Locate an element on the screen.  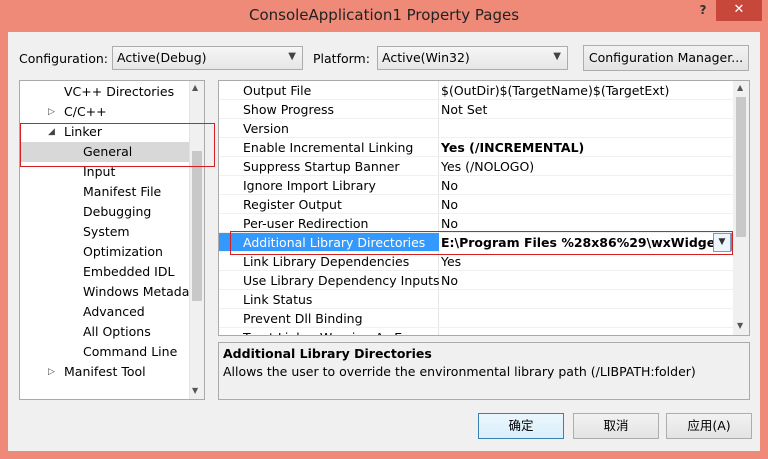
property-value: Yes (/NOLOGO) is located at coordinates (488, 166).